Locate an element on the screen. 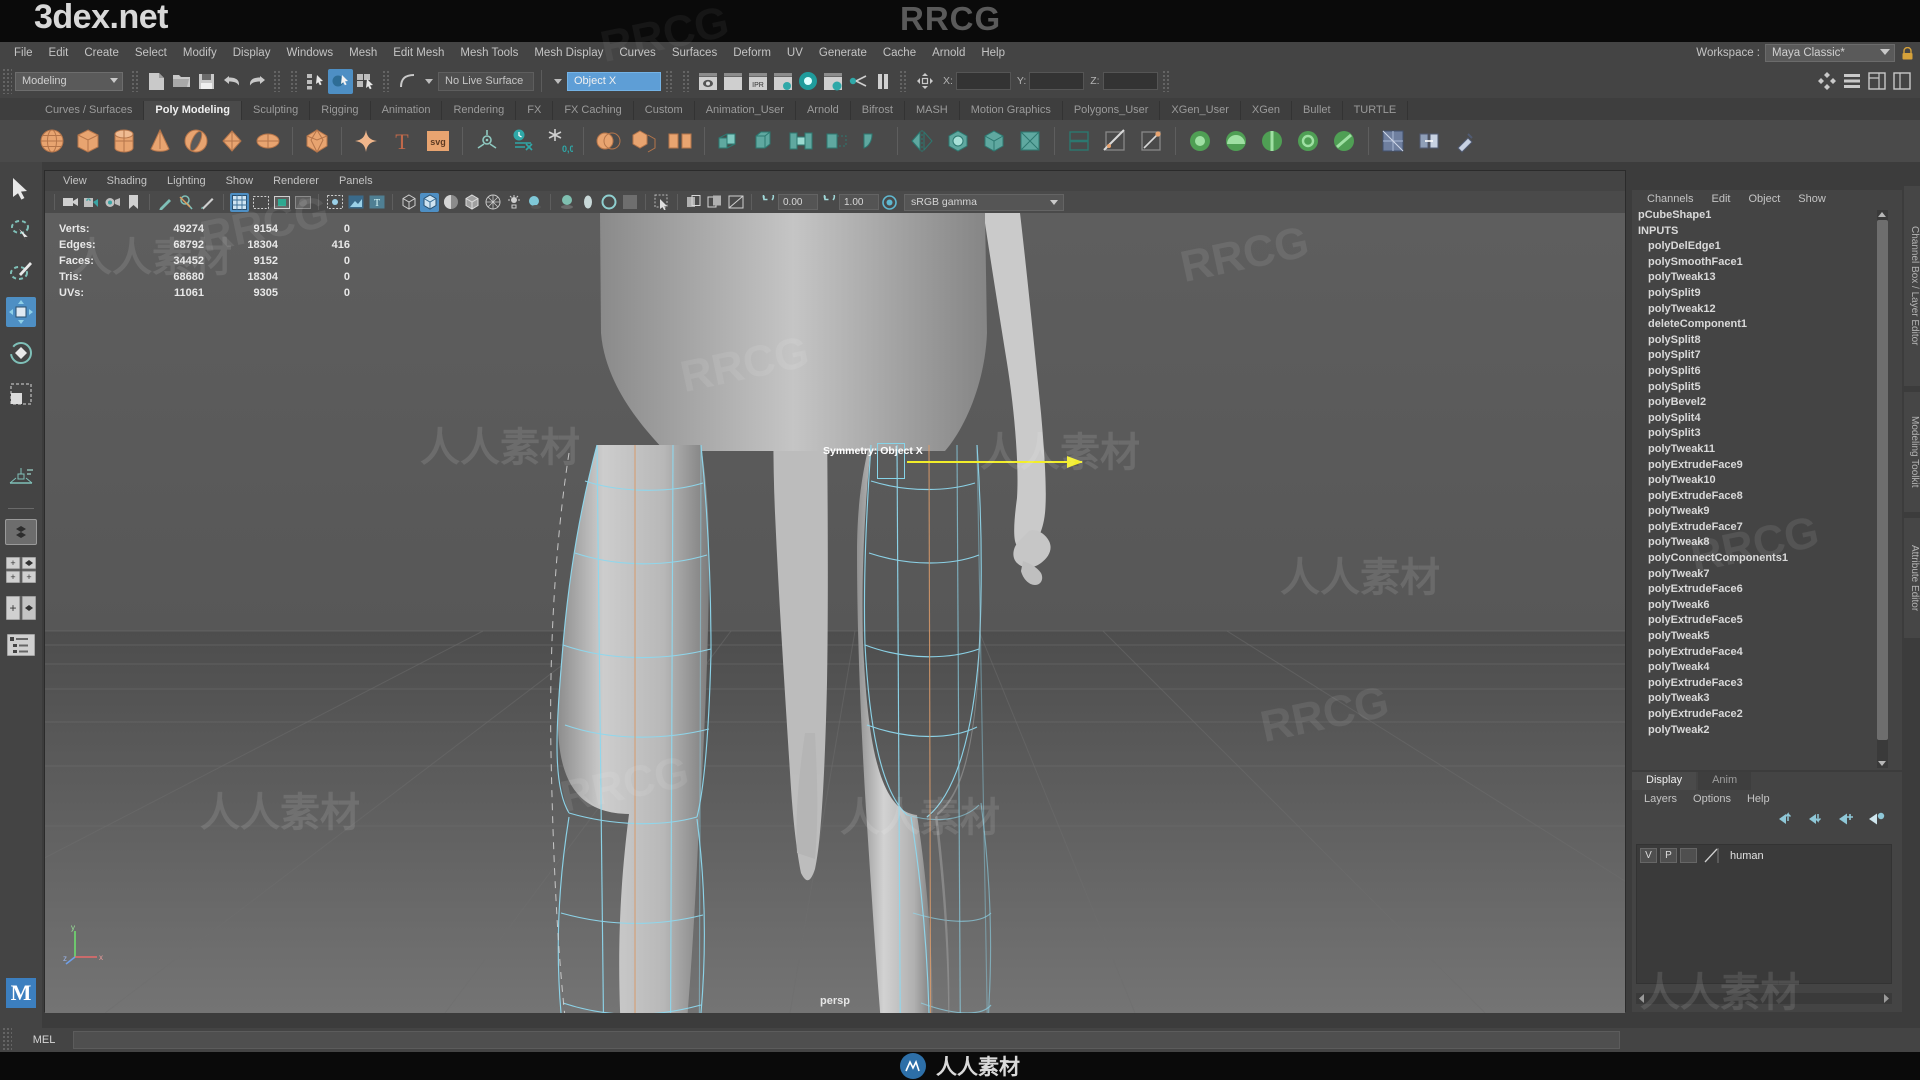 The width and height of the screenshot is (1920, 1080). shelf-tab-animation: Animation is located at coordinates (406, 110).